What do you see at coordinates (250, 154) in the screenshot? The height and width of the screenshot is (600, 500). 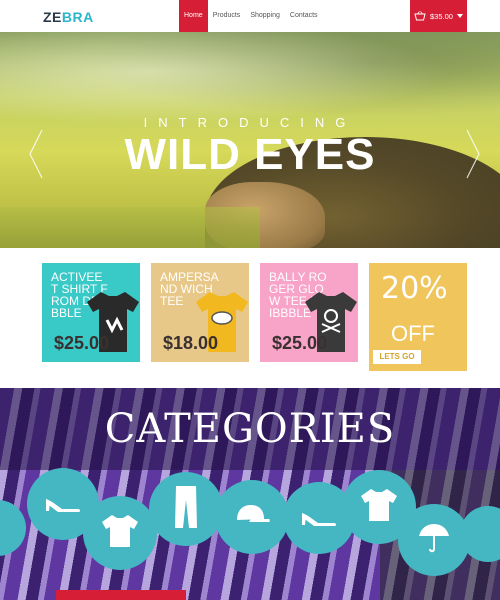 I see `hero-title: WILD EYES` at bounding box center [250, 154].